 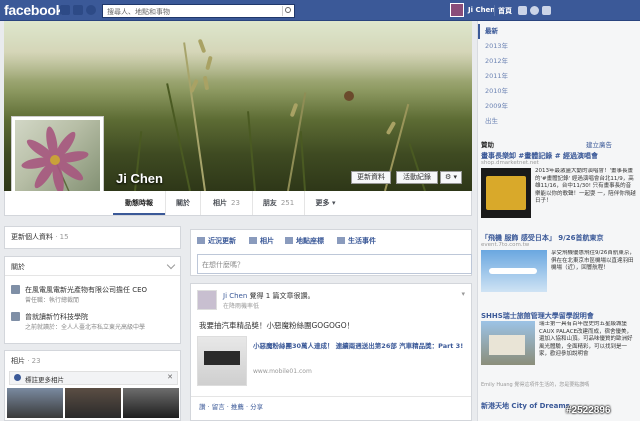 What do you see at coordinates (559, 406) in the screenshot?
I see `ad-title: 新港天地 City of Dreams` at bounding box center [559, 406].